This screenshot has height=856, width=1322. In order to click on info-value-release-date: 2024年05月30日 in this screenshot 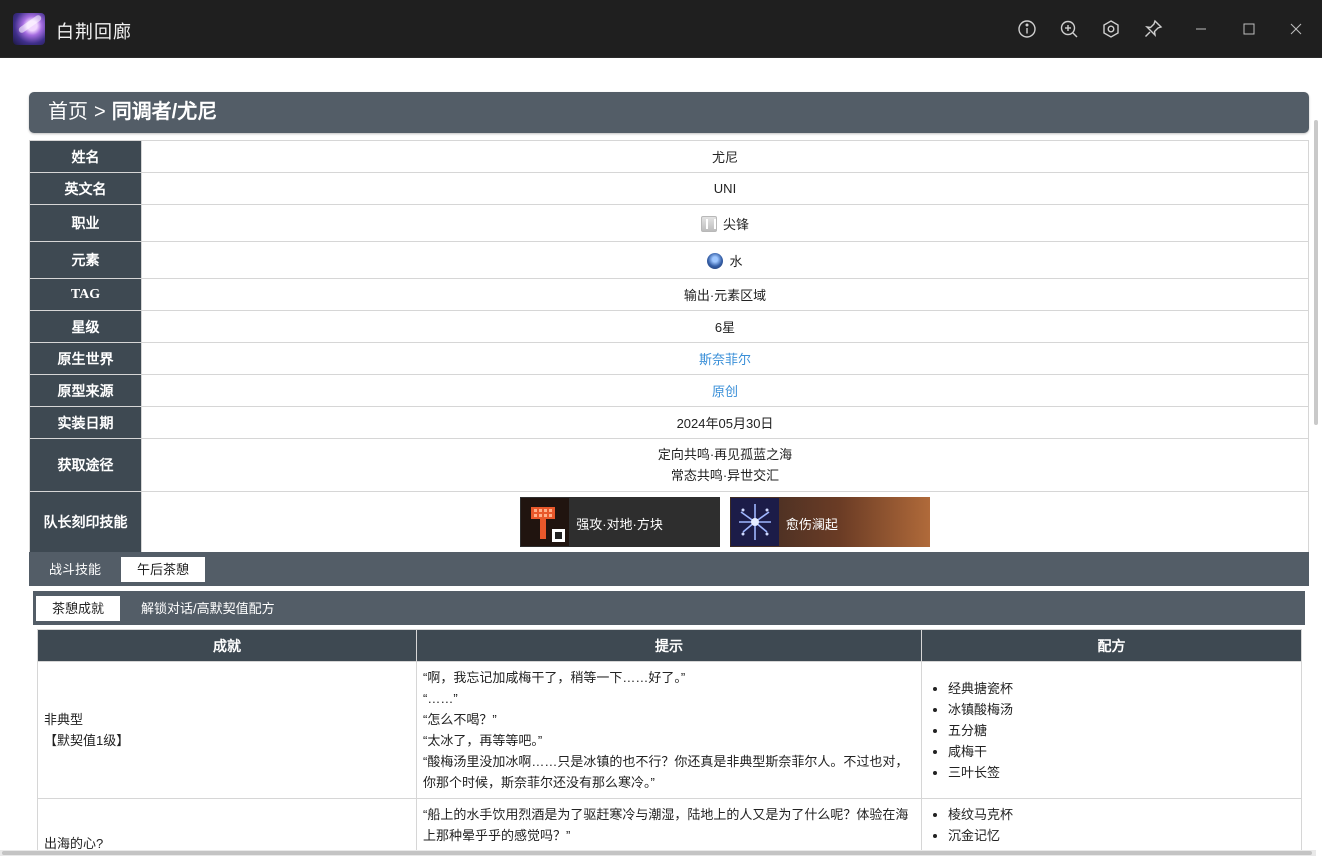, I will do `click(725, 422)`.